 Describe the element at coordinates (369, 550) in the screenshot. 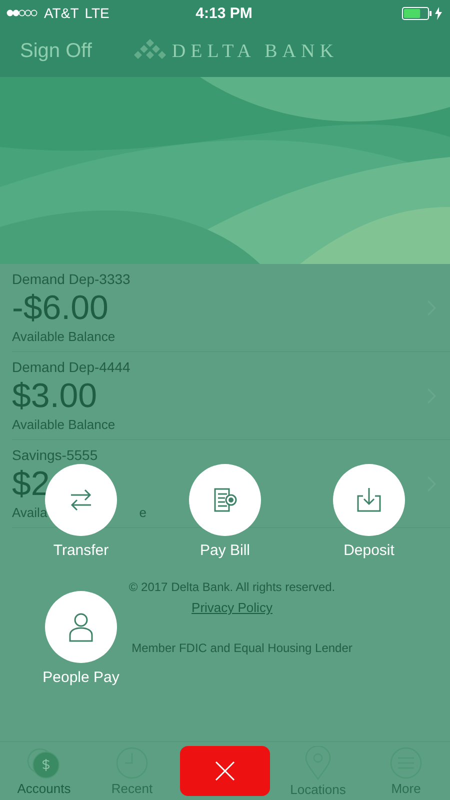

I see `action-label: Deposit` at that location.